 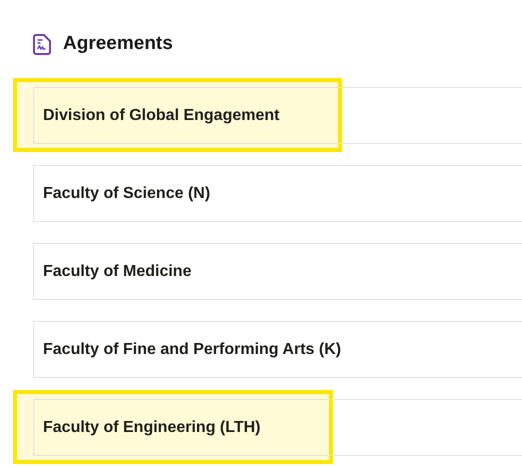 I want to click on section-title: Agreements, so click(x=118, y=44).